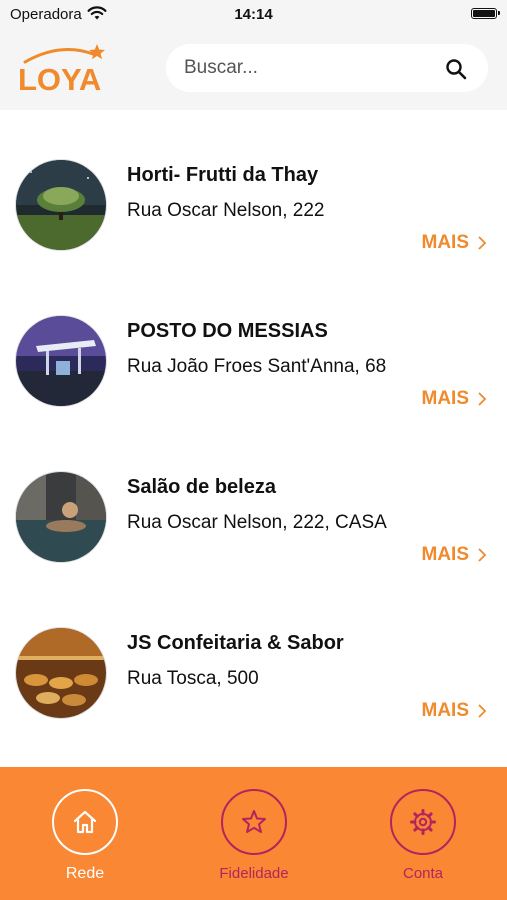 The image size is (507, 900). What do you see at coordinates (456, 69) in the screenshot?
I see `search-icon` at bounding box center [456, 69].